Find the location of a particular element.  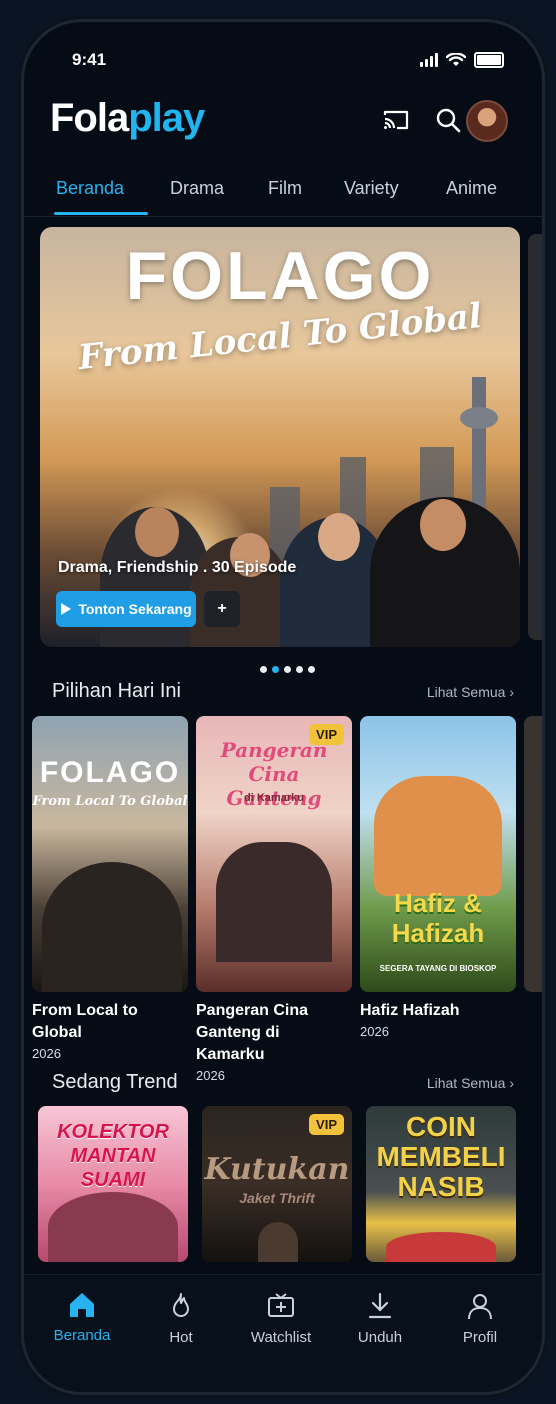

profile-icon is located at coordinates (480, 1307).